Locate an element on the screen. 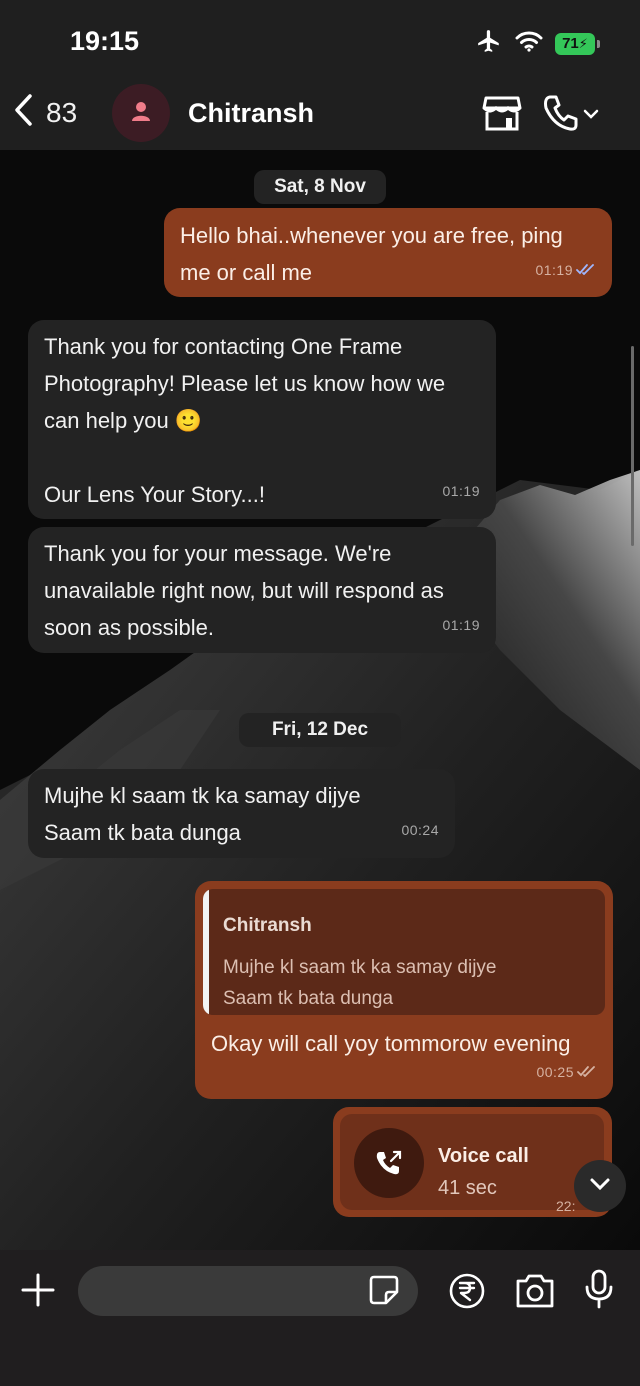 This screenshot has height=1386, width=640. voice-call-card: Voice call 41 sec 22: is located at coordinates (472, 1164).